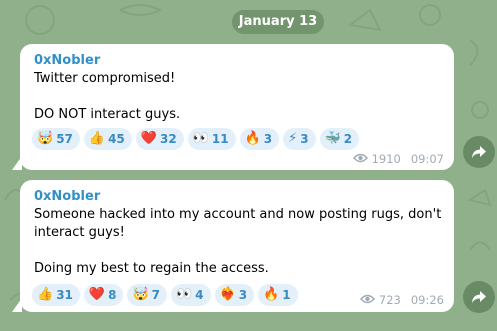 The width and height of the screenshot is (497, 331). Describe the element at coordinates (386, 159) in the screenshot. I see `view-count: 1910` at that location.